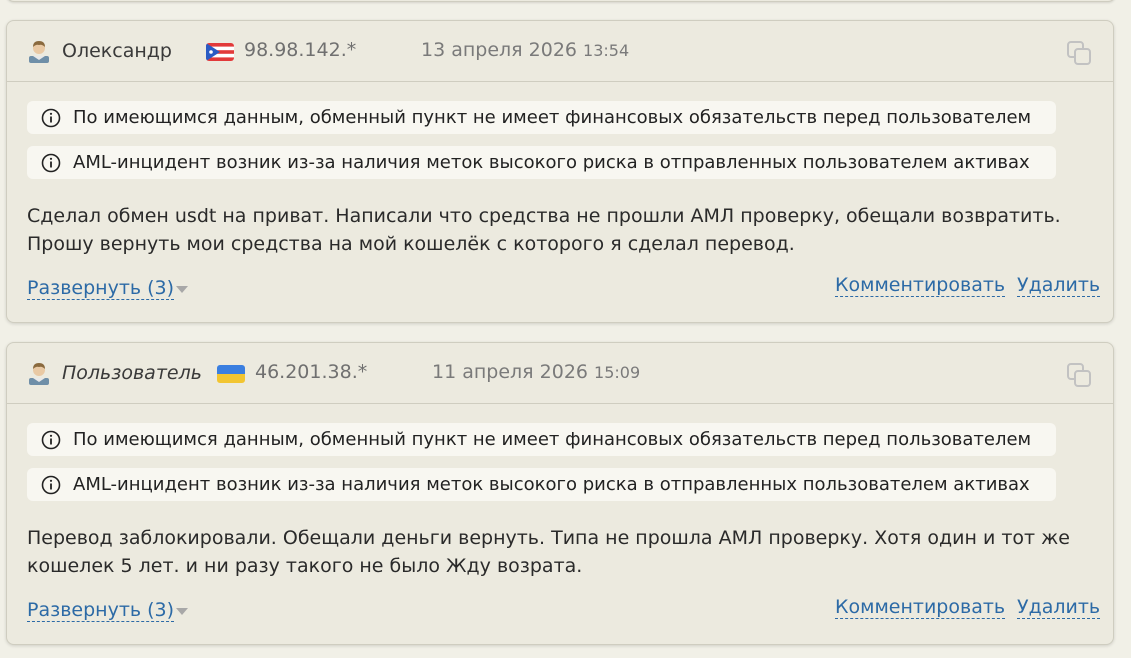  I want to click on review-time: 13:54, so click(606, 50).